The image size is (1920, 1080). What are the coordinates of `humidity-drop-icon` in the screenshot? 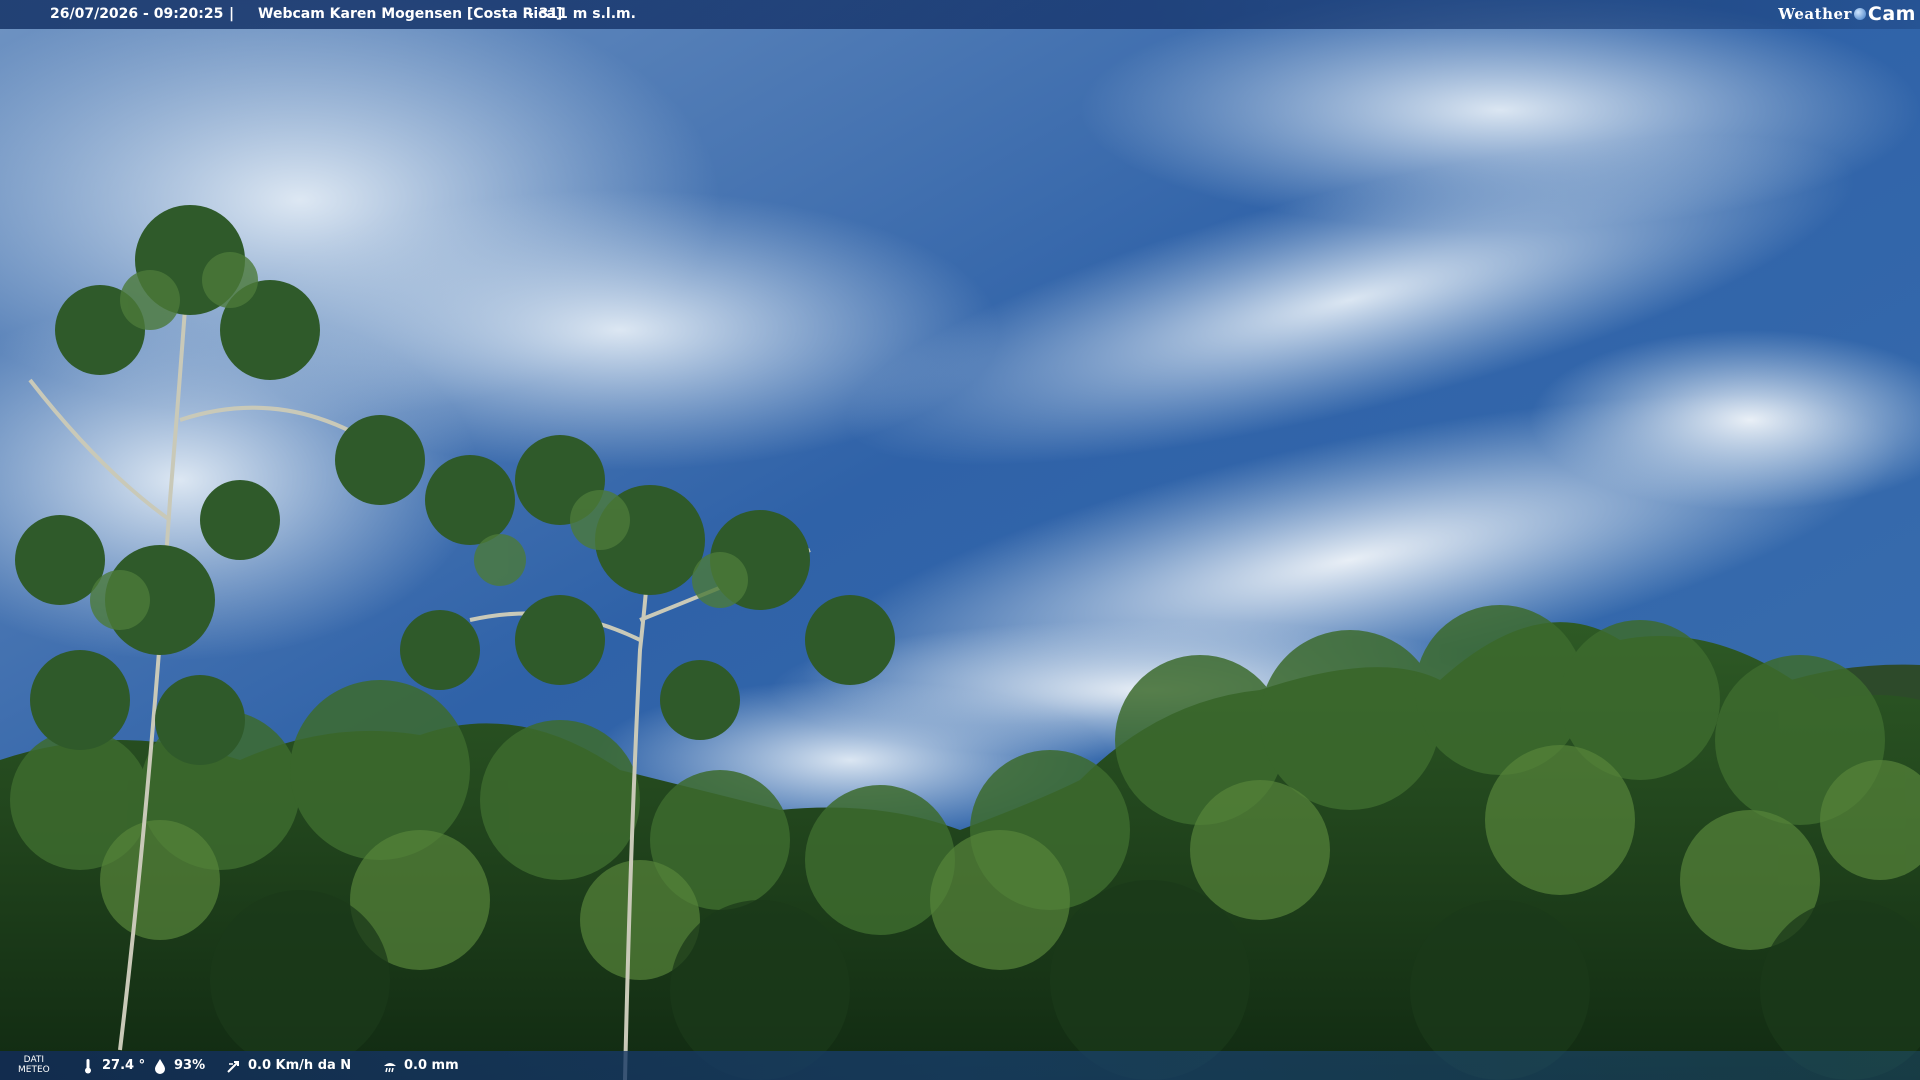 It's located at (160, 1066).